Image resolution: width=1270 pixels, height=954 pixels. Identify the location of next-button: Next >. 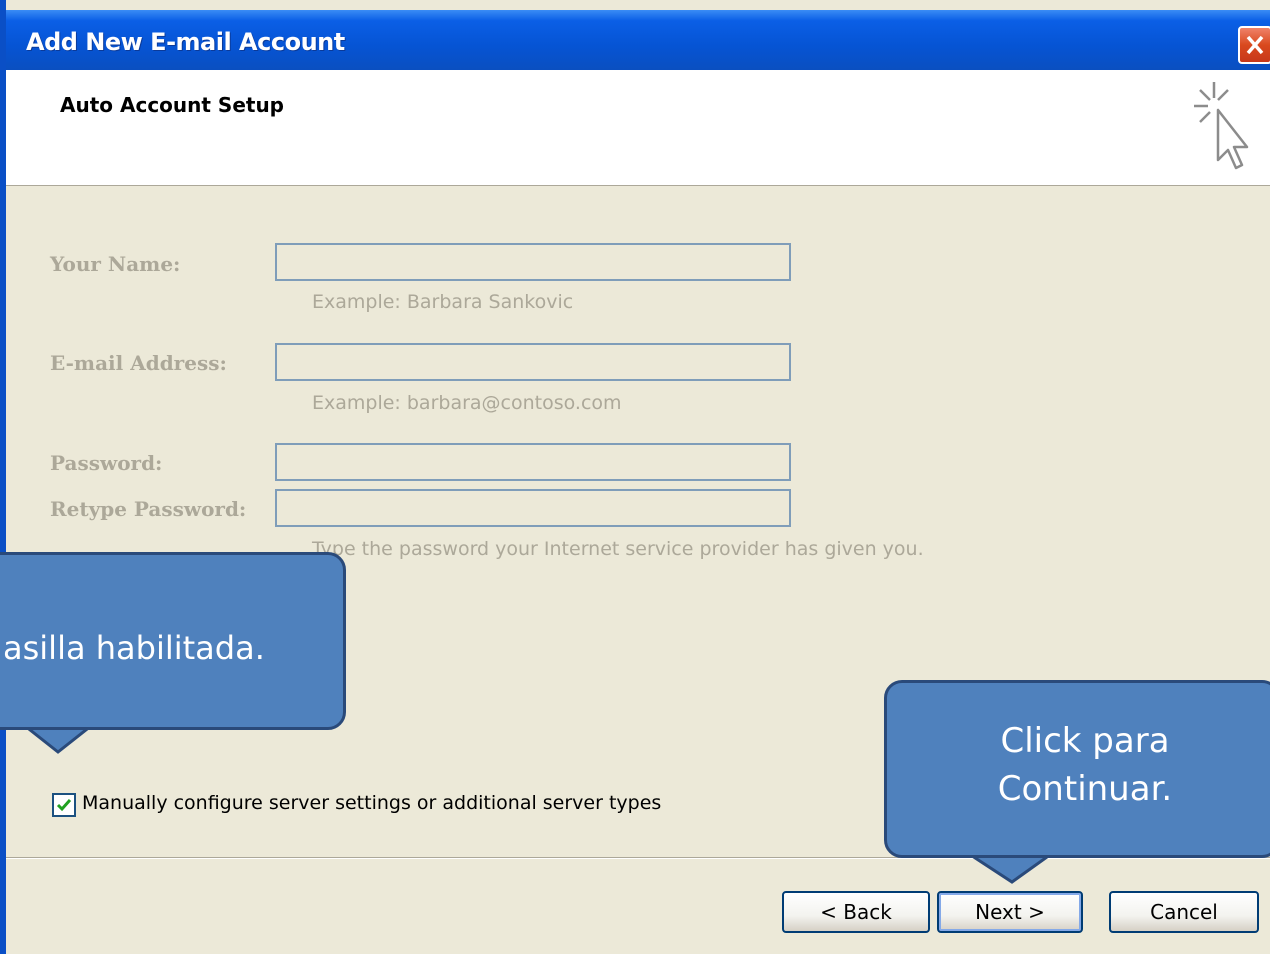
(1010, 912).